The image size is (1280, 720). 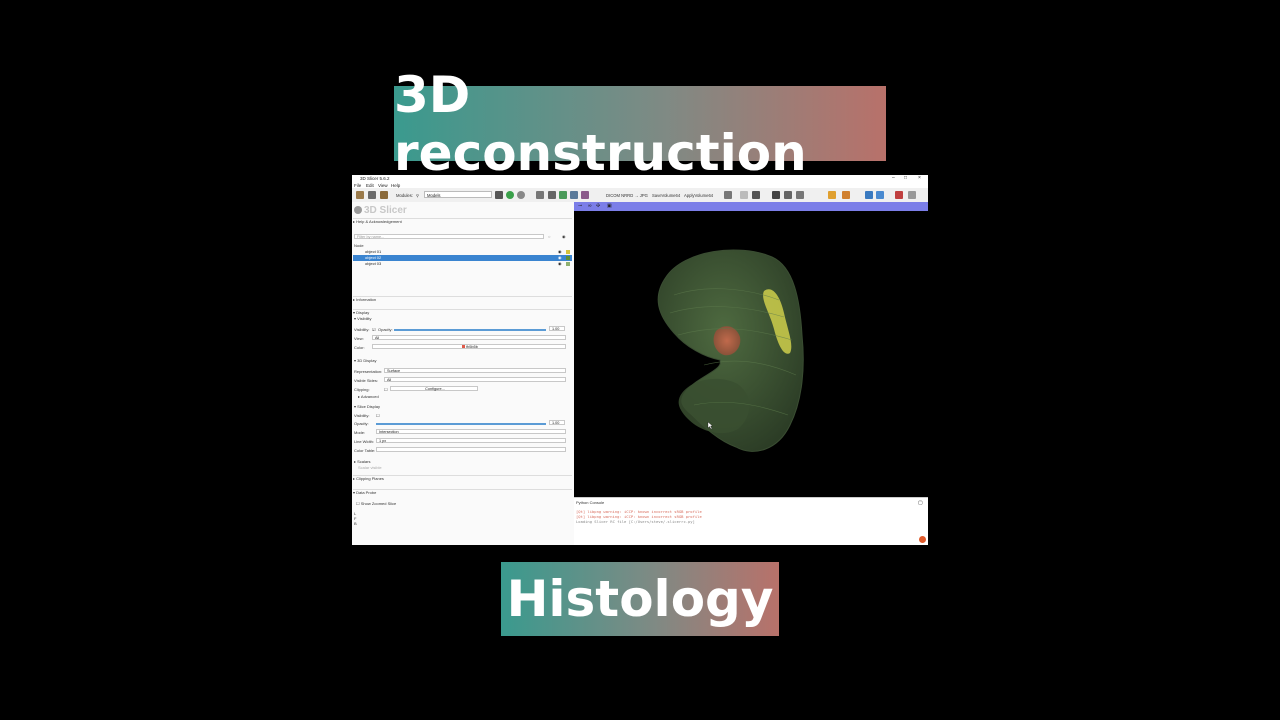 I want to click on subsection-scalars: ▸ Scalars, so click(x=362, y=461).